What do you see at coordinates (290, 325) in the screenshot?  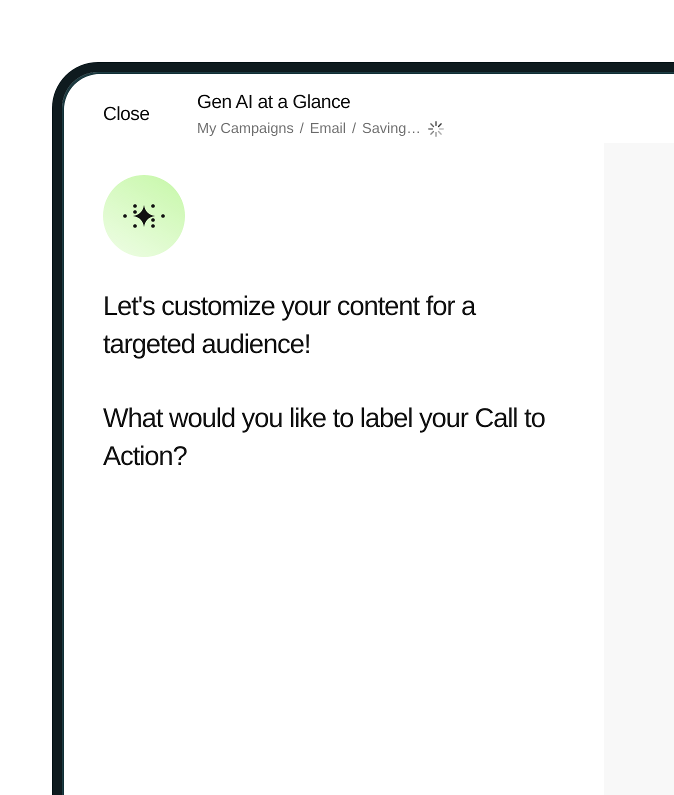 I see `assistant-message: Let's customize your content for a targeted audience!` at bounding box center [290, 325].